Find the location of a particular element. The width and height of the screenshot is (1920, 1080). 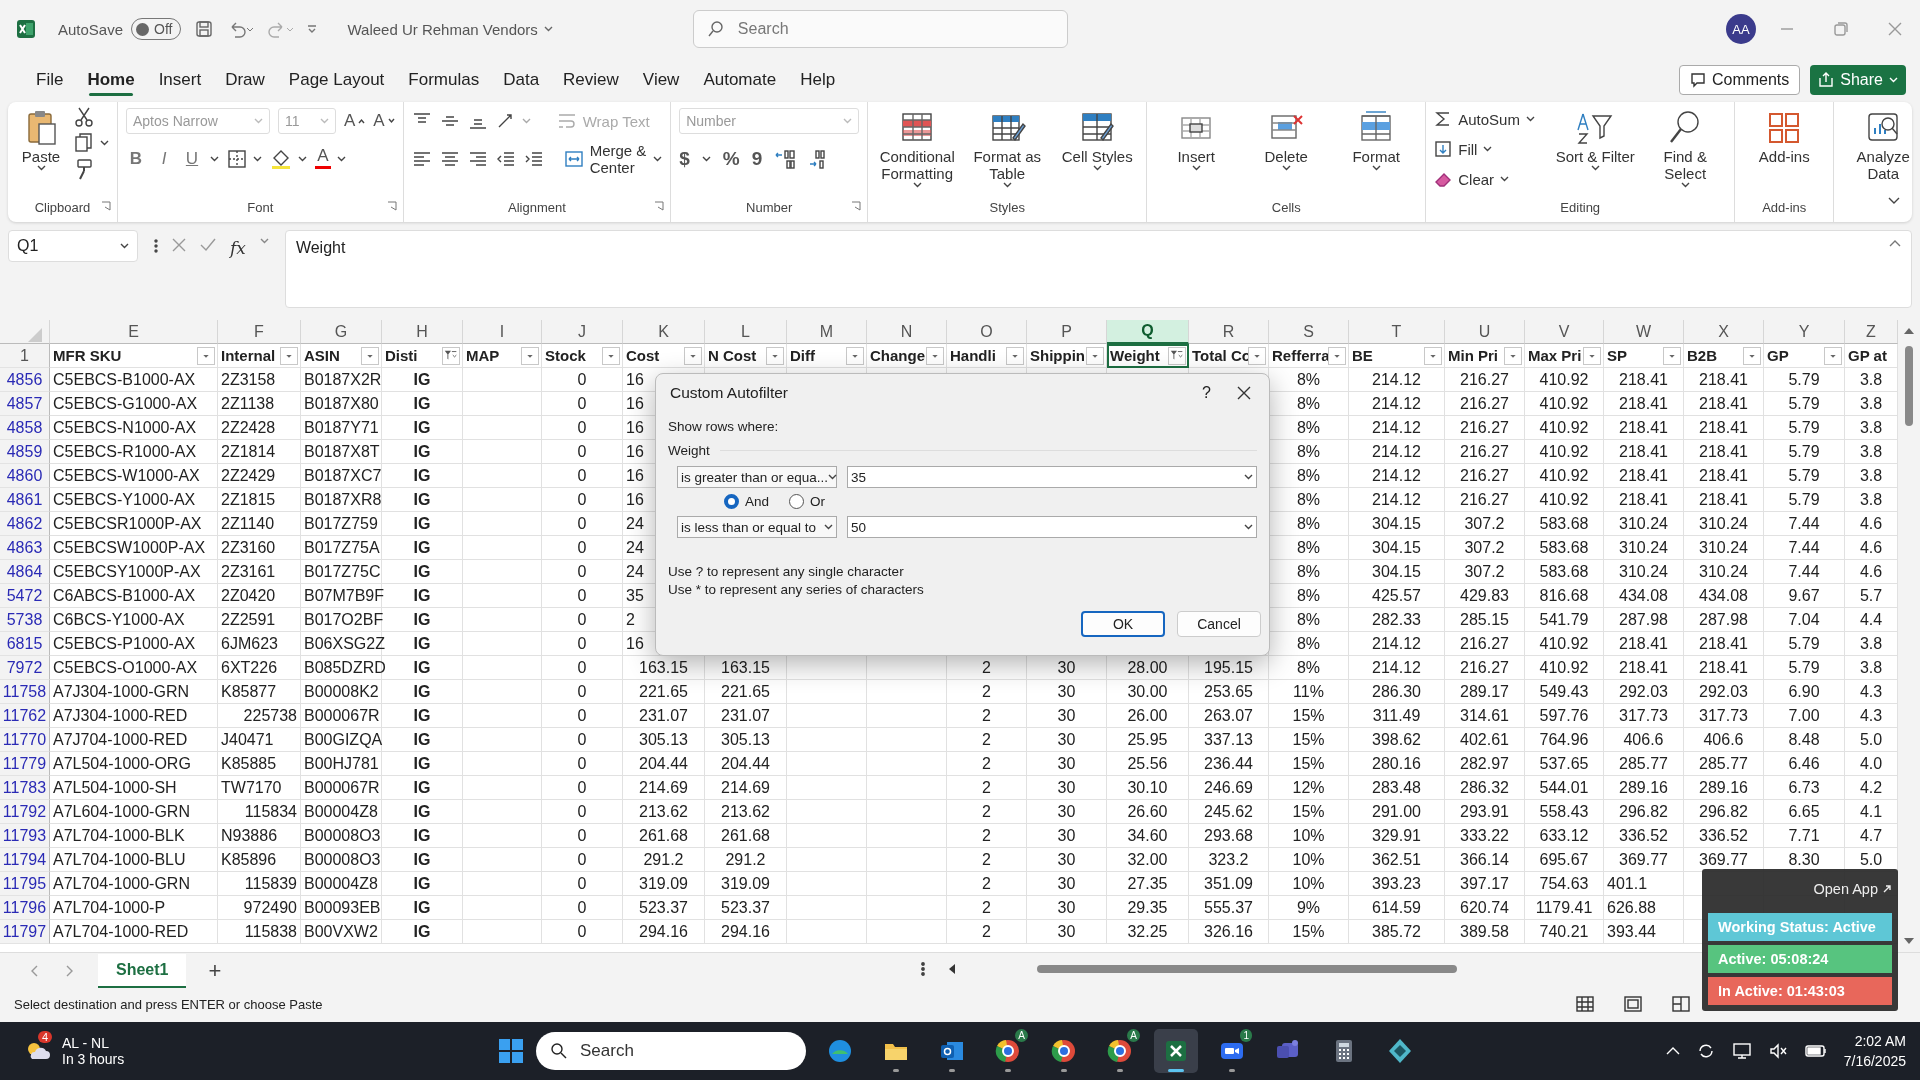

ribbon-button: Sort & Filter is located at coordinates (1595, 138).